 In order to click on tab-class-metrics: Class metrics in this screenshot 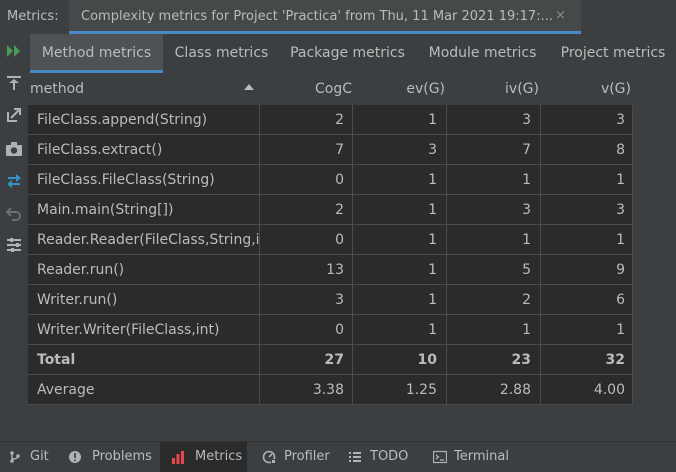, I will do `click(221, 53)`.